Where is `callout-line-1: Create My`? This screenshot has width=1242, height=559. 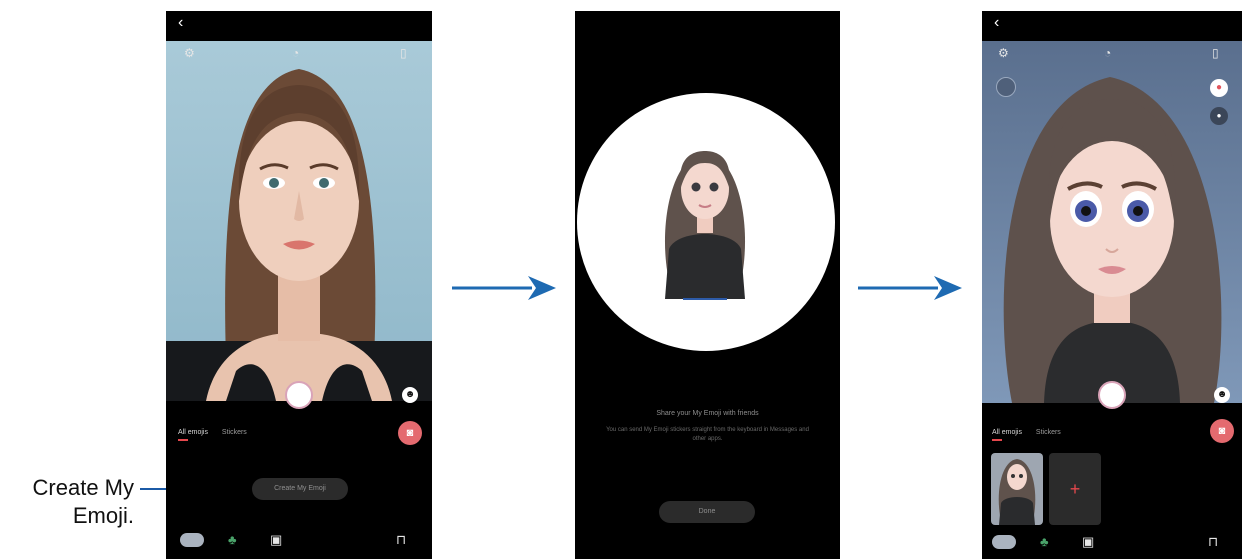
callout-line-1: Create My is located at coordinates (83, 487).